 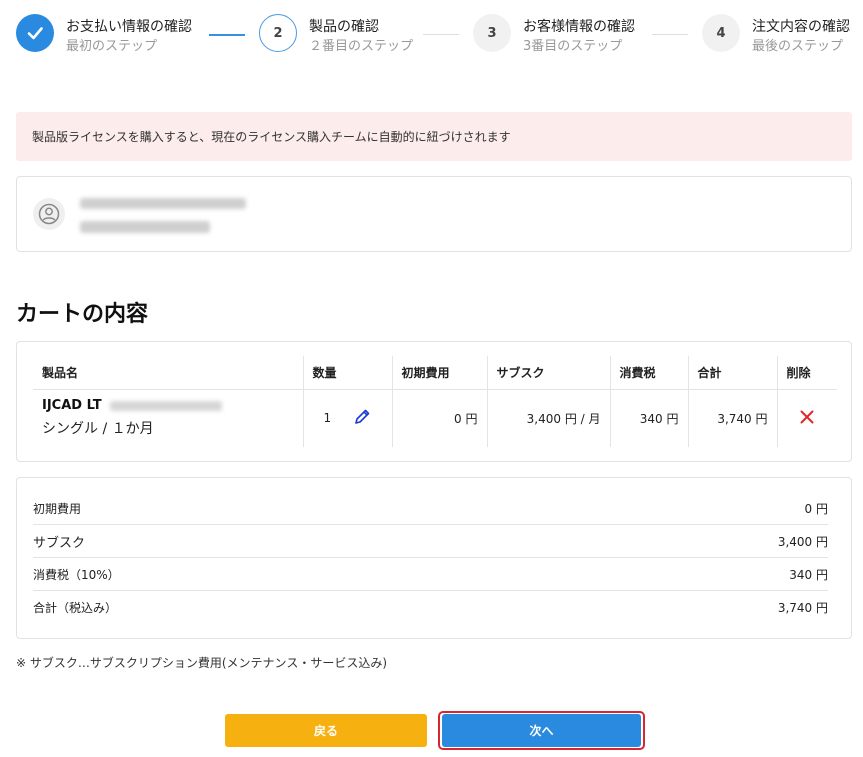 I want to click on product-name: IJCAD LT, so click(x=72, y=406).